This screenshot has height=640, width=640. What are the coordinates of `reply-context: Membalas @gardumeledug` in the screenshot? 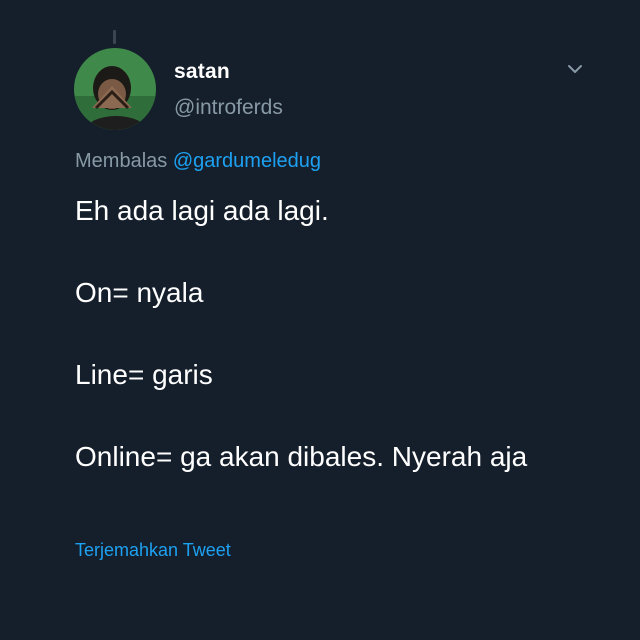 It's located at (198, 161).